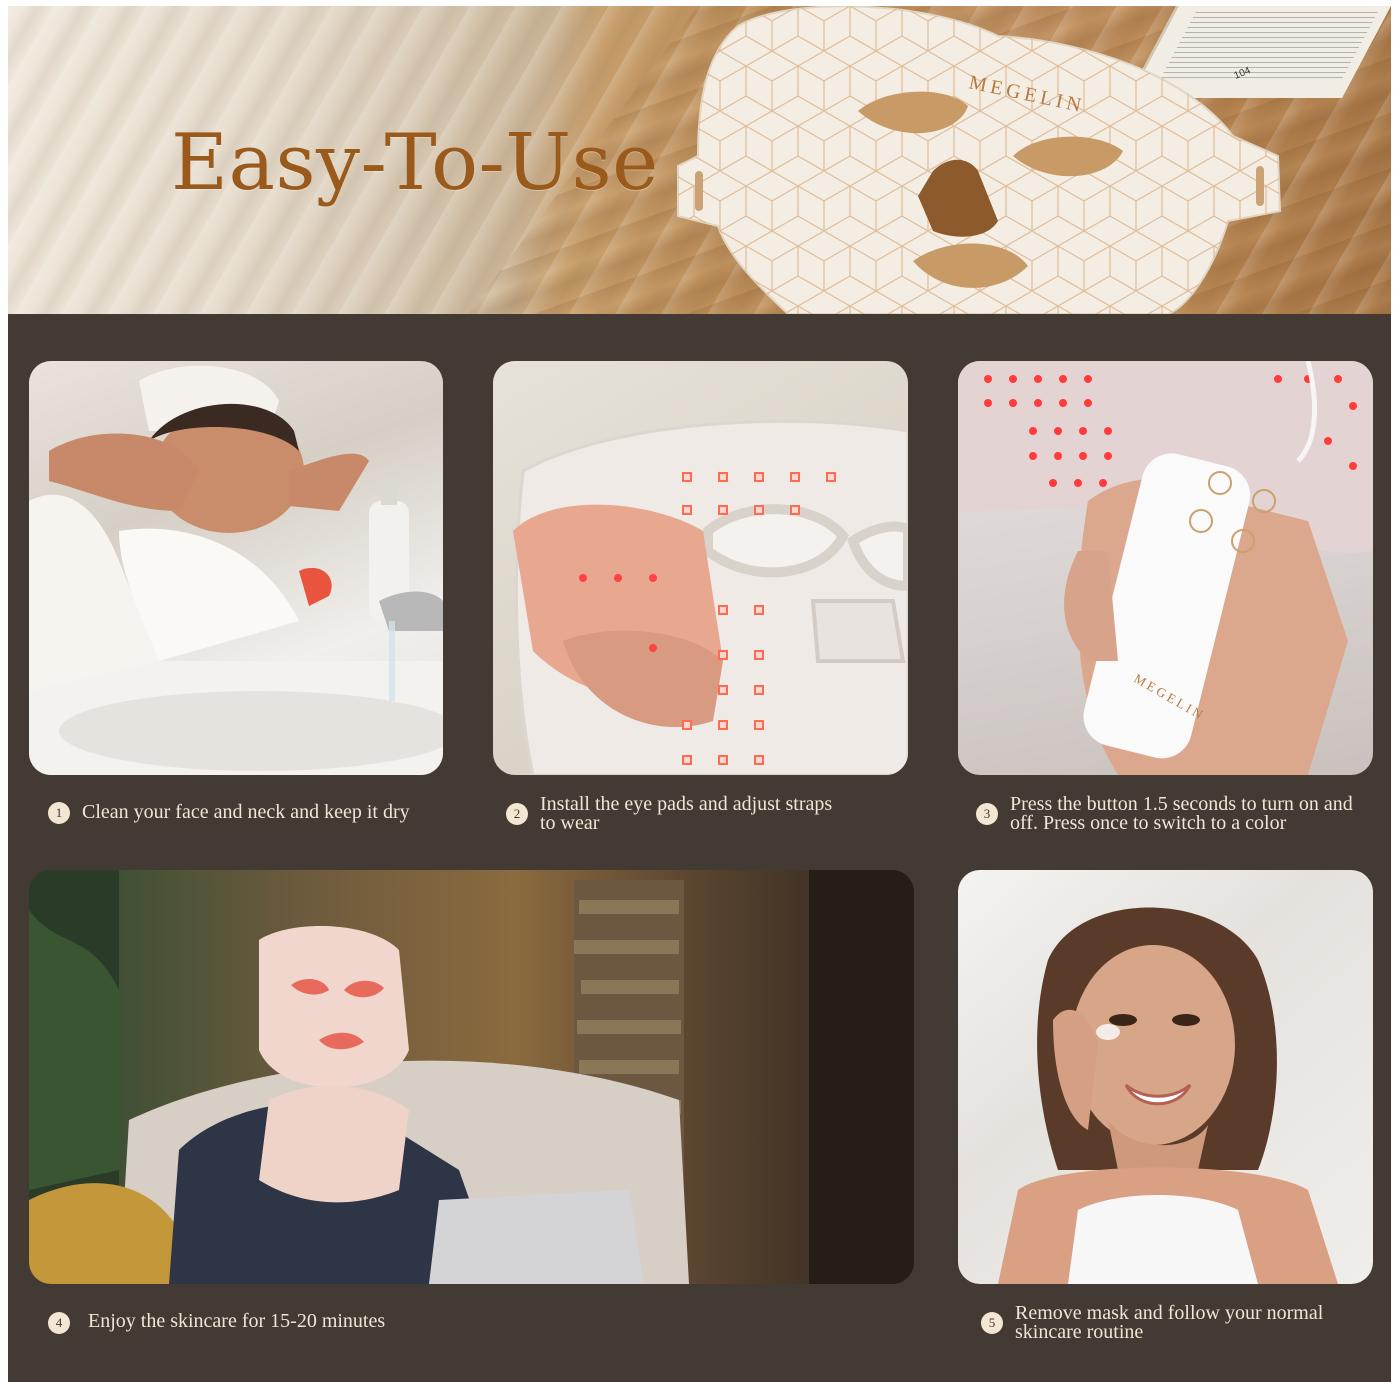 The height and width of the screenshot is (1382, 1396). What do you see at coordinates (59, 1323) in the screenshot?
I see `step-number-badge: 4` at bounding box center [59, 1323].